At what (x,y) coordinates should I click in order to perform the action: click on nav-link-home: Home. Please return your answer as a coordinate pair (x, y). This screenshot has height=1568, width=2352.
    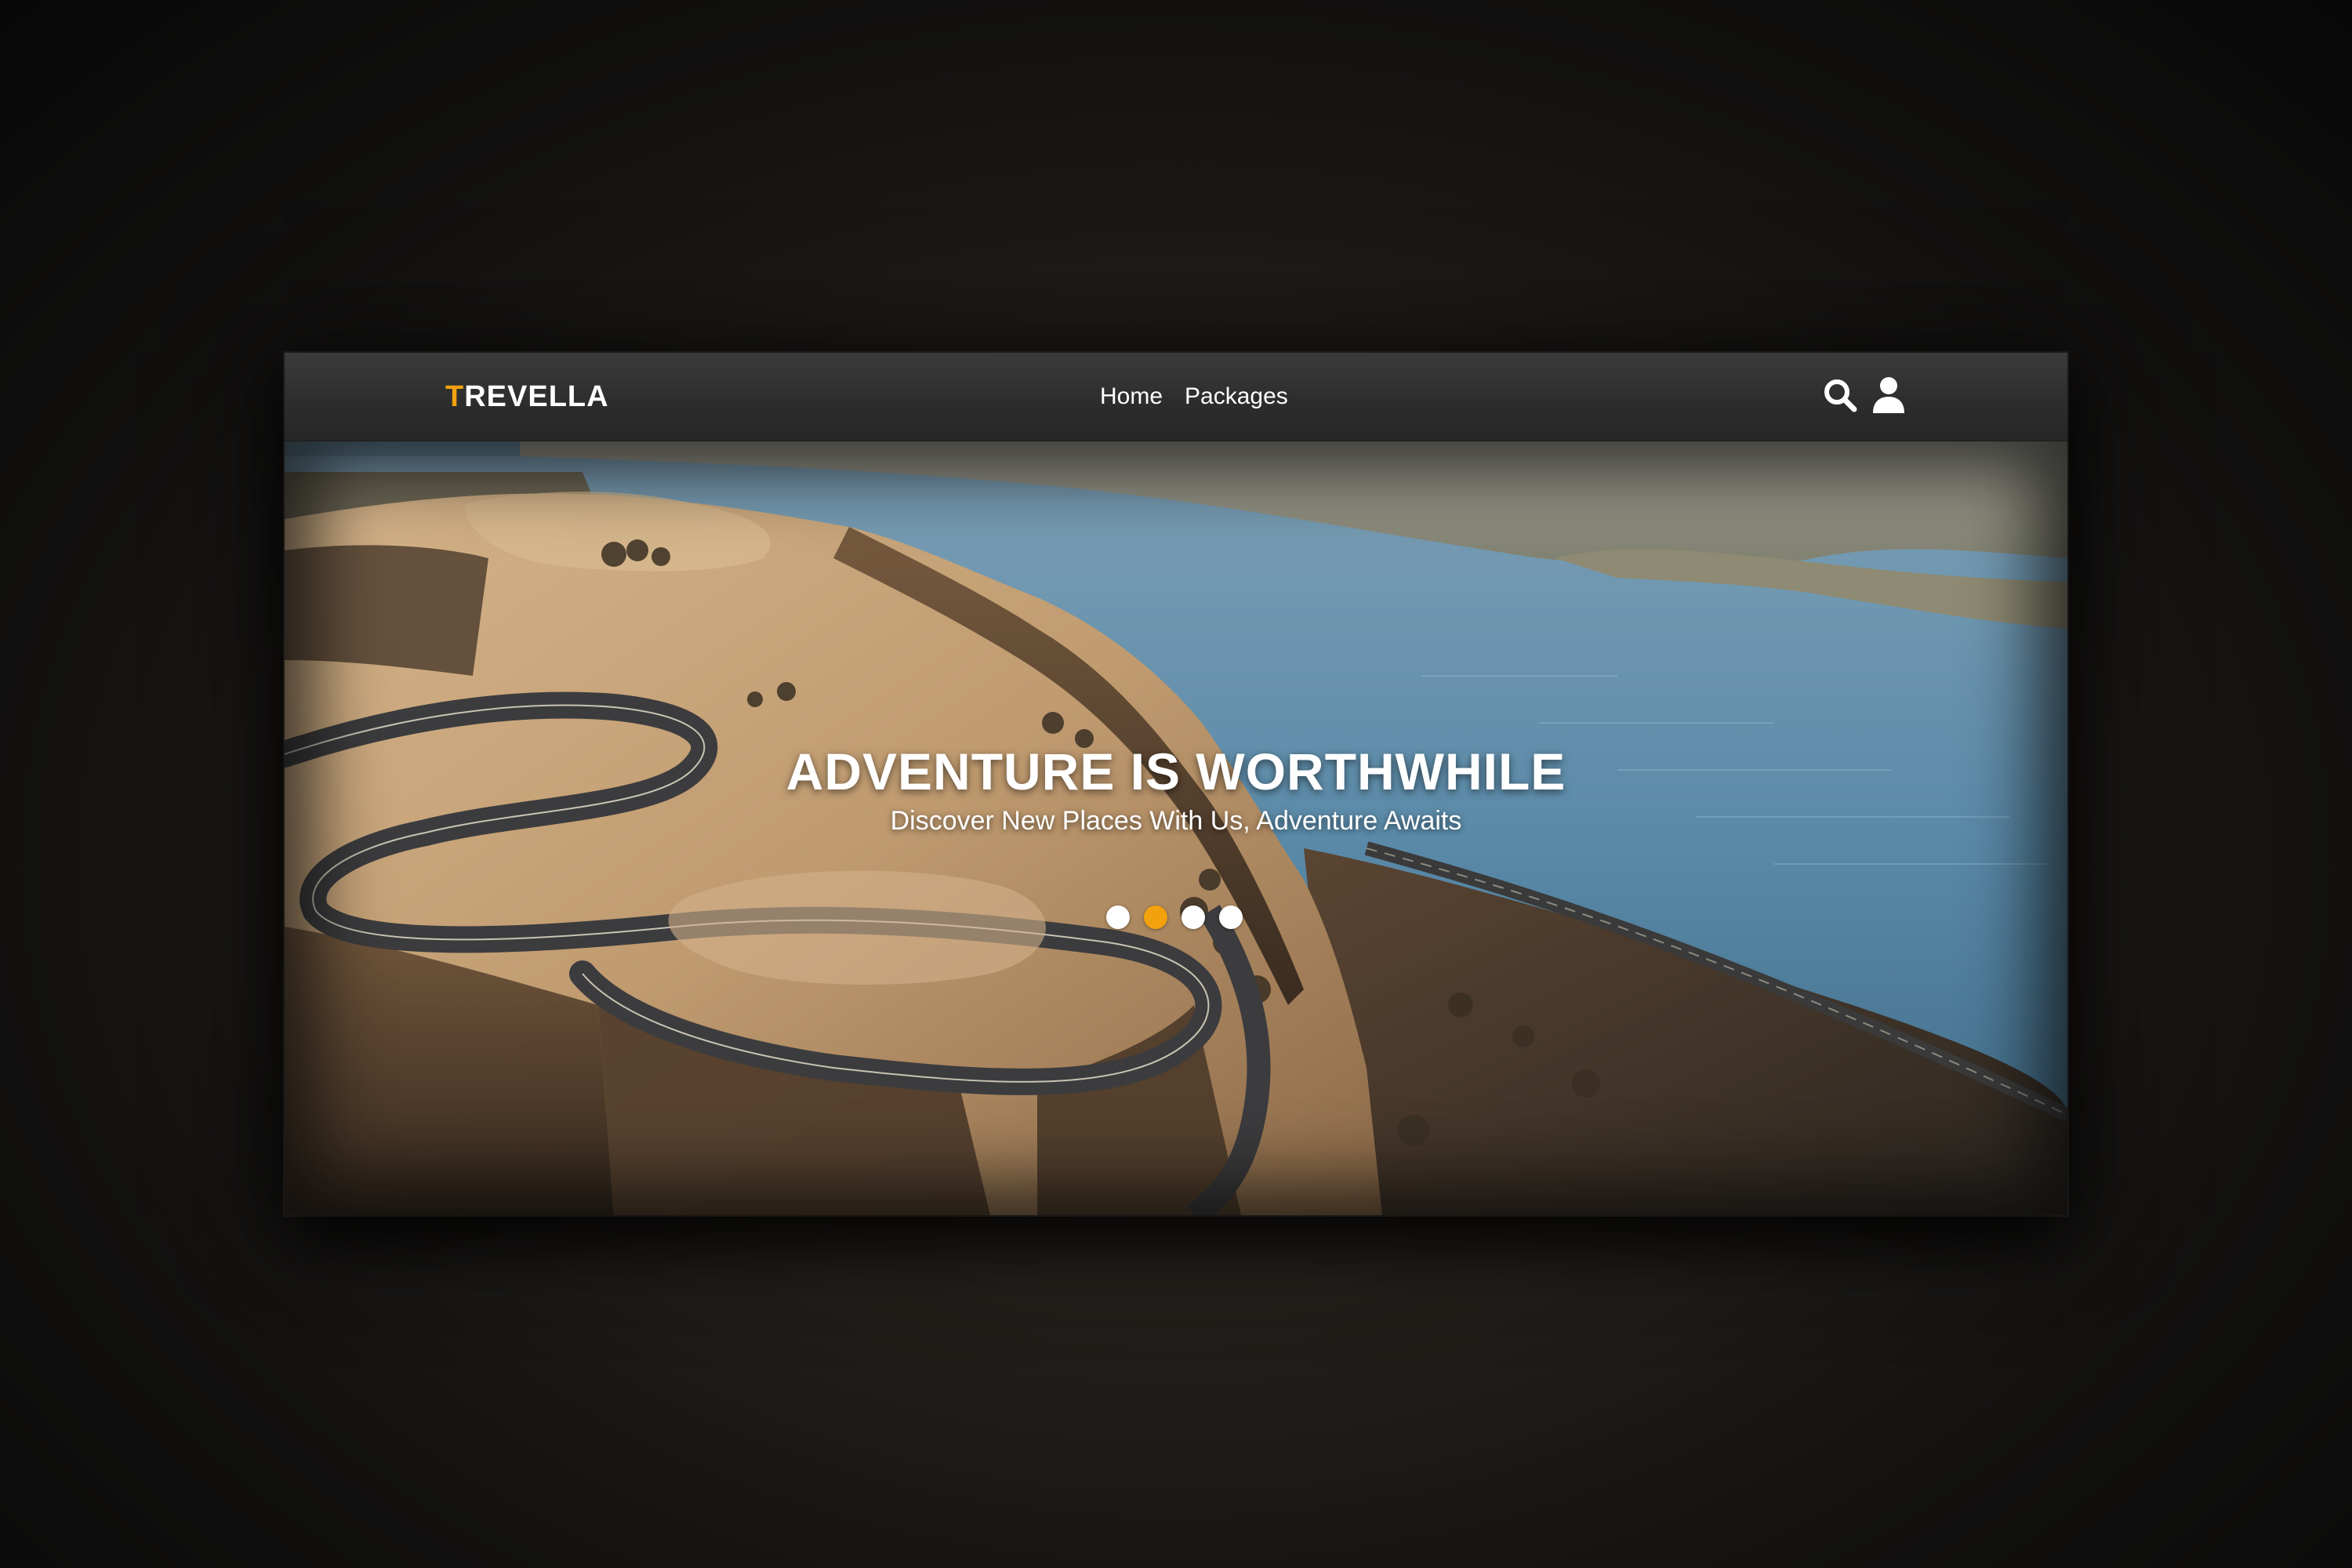
    Looking at the image, I should click on (1131, 396).